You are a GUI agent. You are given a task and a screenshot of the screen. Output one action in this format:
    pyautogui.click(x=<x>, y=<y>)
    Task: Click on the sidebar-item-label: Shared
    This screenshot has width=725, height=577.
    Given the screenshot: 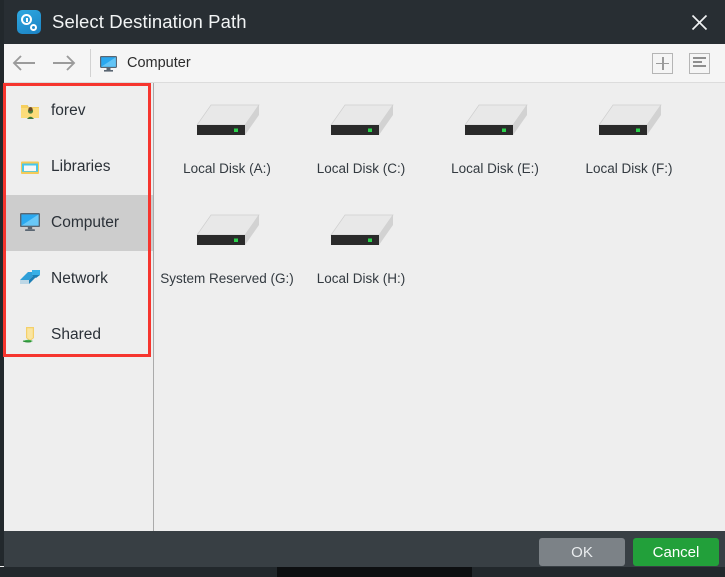 What is the action you would take?
    pyautogui.click(x=76, y=334)
    